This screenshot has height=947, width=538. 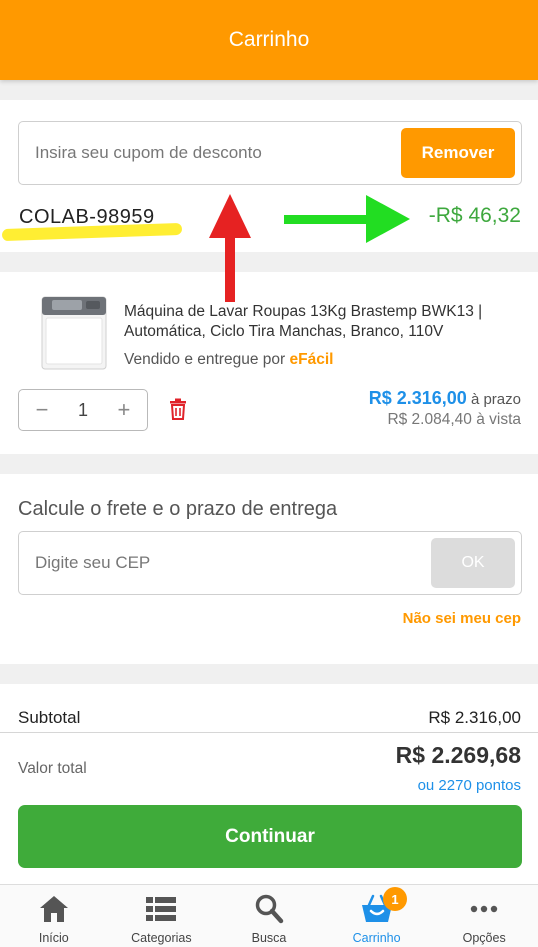 I want to click on total-label: Valor total, so click(x=52, y=768).